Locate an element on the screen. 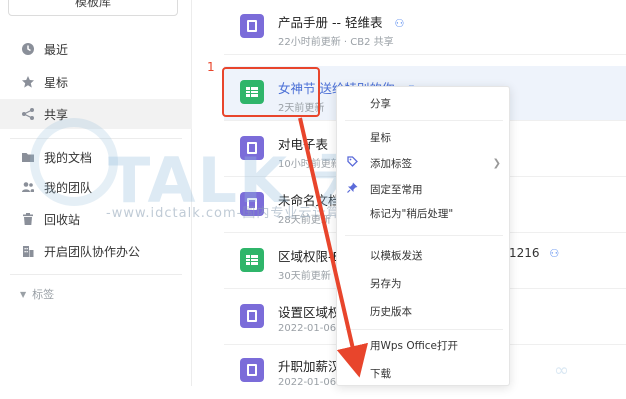 Image resolution: width=626 pixels, height=399 pixels. star-icon is located at coordinates (28, 82).